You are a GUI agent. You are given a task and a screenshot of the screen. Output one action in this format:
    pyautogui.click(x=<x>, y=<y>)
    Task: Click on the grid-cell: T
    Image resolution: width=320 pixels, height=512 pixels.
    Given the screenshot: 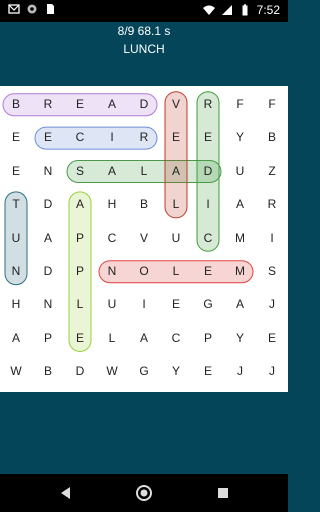 What is the action you would take?
    pyautogui.click(x=16, y=204)
    